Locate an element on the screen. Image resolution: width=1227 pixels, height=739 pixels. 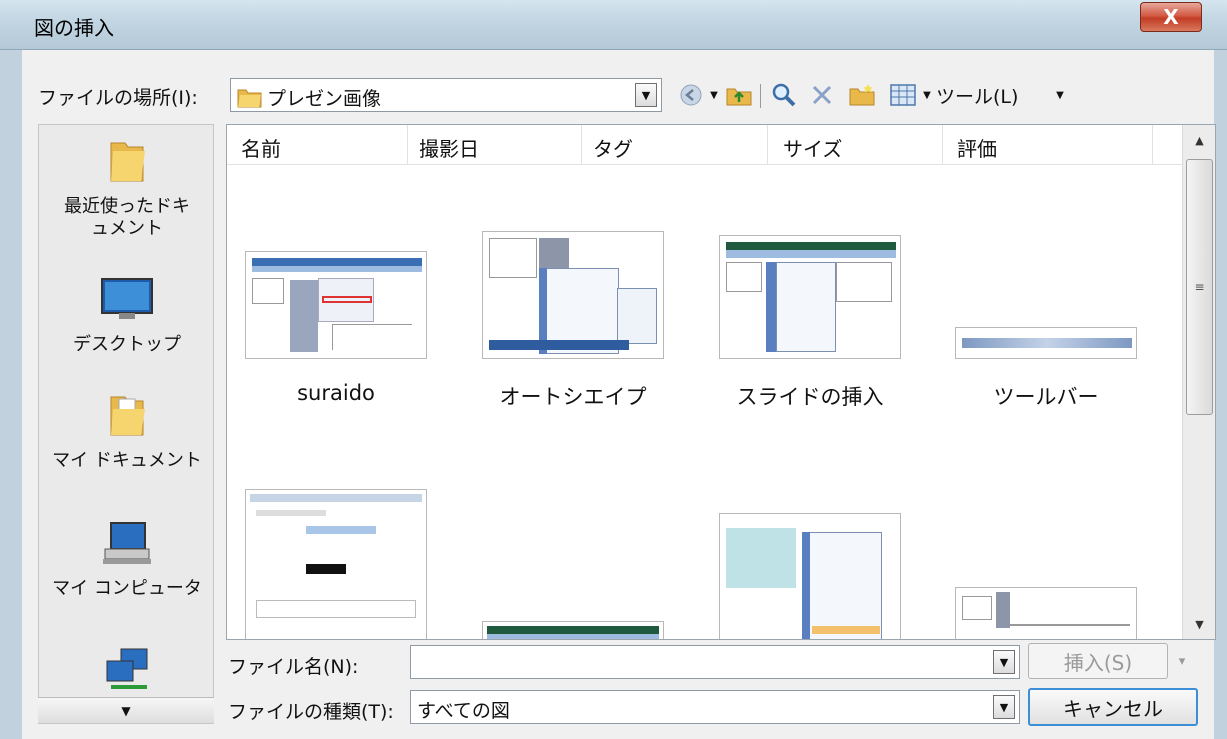
views-button is located at coordinates (903, 95).